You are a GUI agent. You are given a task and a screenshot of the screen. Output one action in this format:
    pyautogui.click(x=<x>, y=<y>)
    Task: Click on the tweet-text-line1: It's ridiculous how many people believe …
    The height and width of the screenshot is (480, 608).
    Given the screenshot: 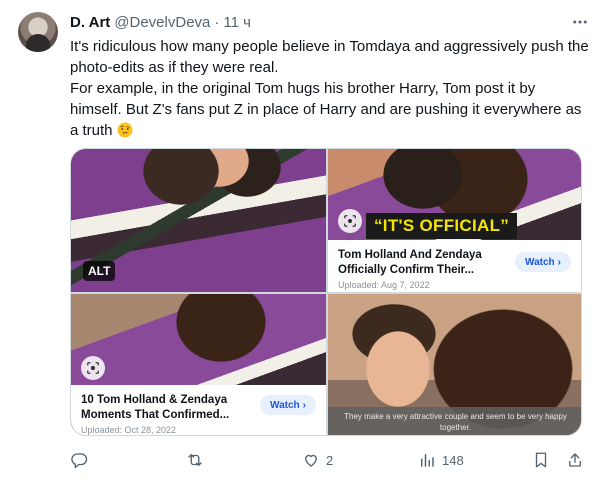 What is the action you would take?
    pyautogui.click(x=329, y=57)
    